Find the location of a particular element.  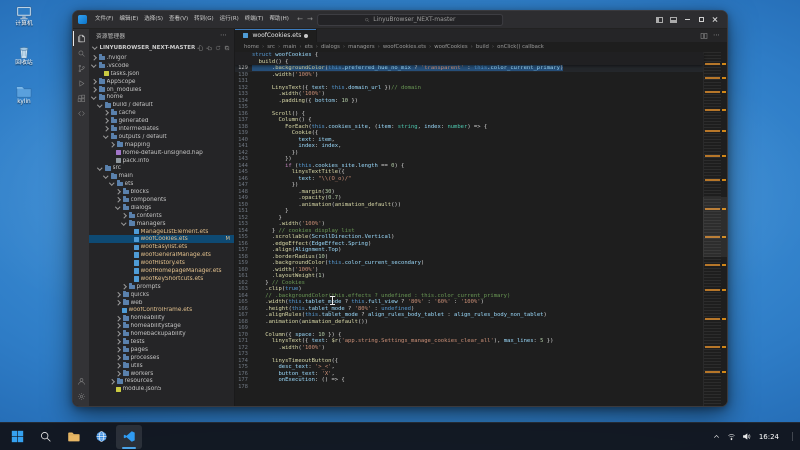

breadcrumb-item: woofCookies is located at coordinates (450, 47).